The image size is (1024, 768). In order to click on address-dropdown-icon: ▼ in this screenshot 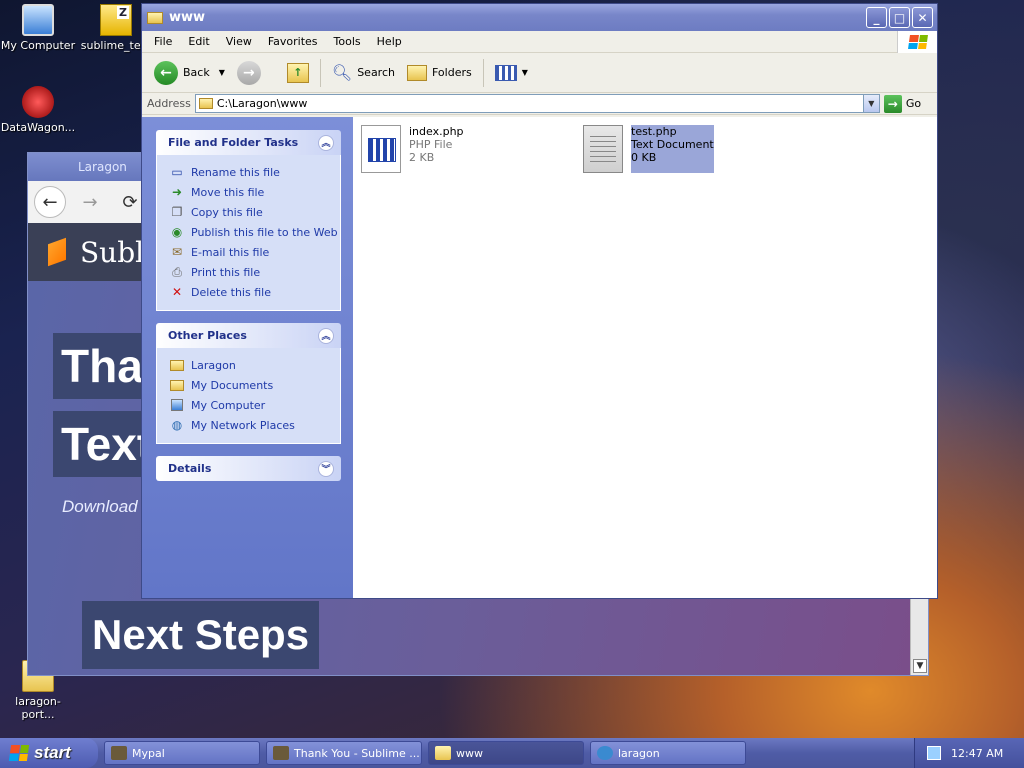, I will do `click(870, 103)`.